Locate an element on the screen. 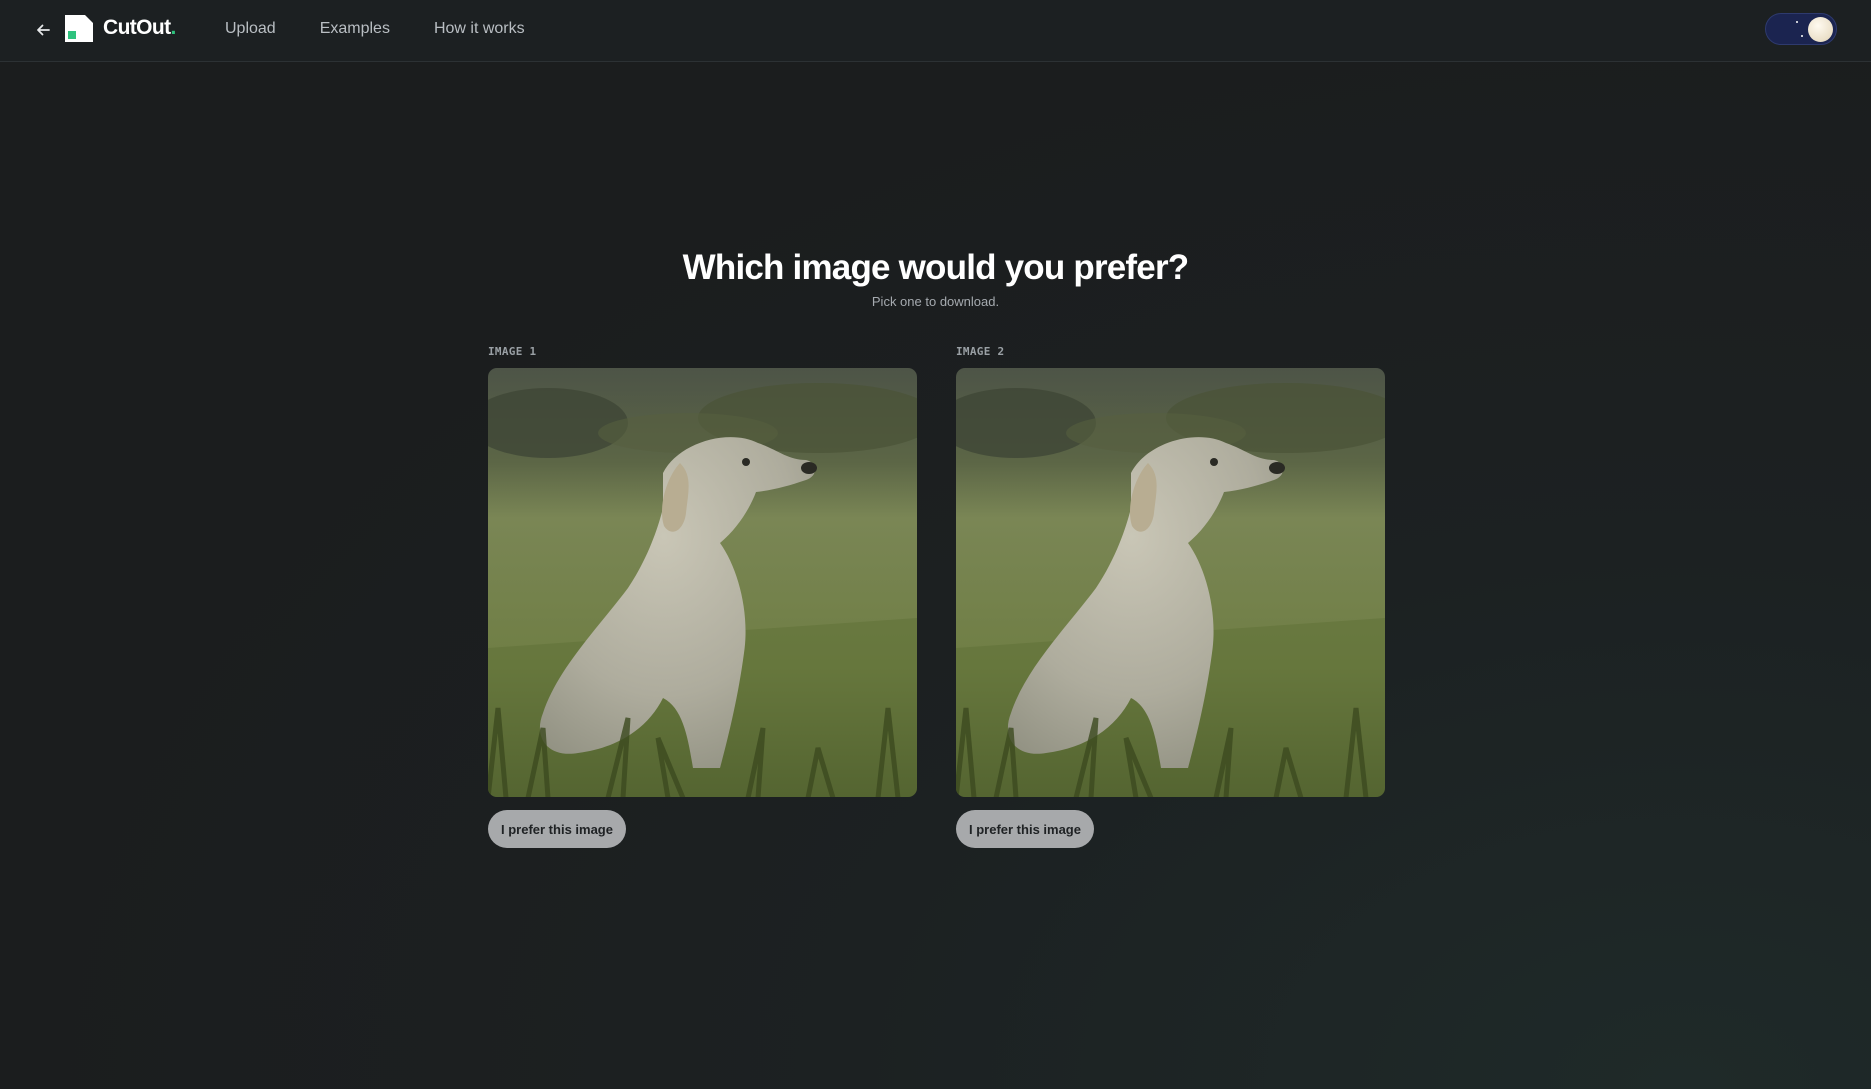 The height and width of the screenshot is (1089, 1871). back-button is located at coordinates (43, 30).